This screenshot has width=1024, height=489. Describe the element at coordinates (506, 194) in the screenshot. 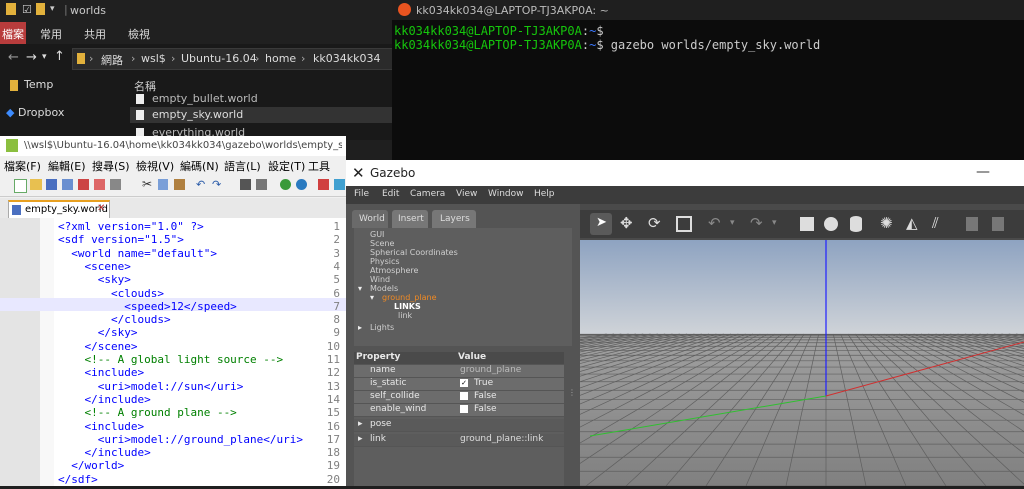

I see `gz-menu-window: Window` at that location.